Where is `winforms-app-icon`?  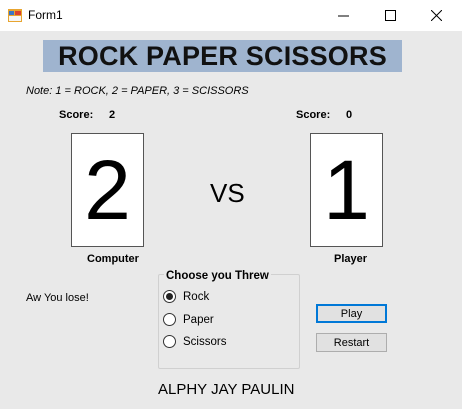
winforms-app-icon is located at coordinates (15, 15).